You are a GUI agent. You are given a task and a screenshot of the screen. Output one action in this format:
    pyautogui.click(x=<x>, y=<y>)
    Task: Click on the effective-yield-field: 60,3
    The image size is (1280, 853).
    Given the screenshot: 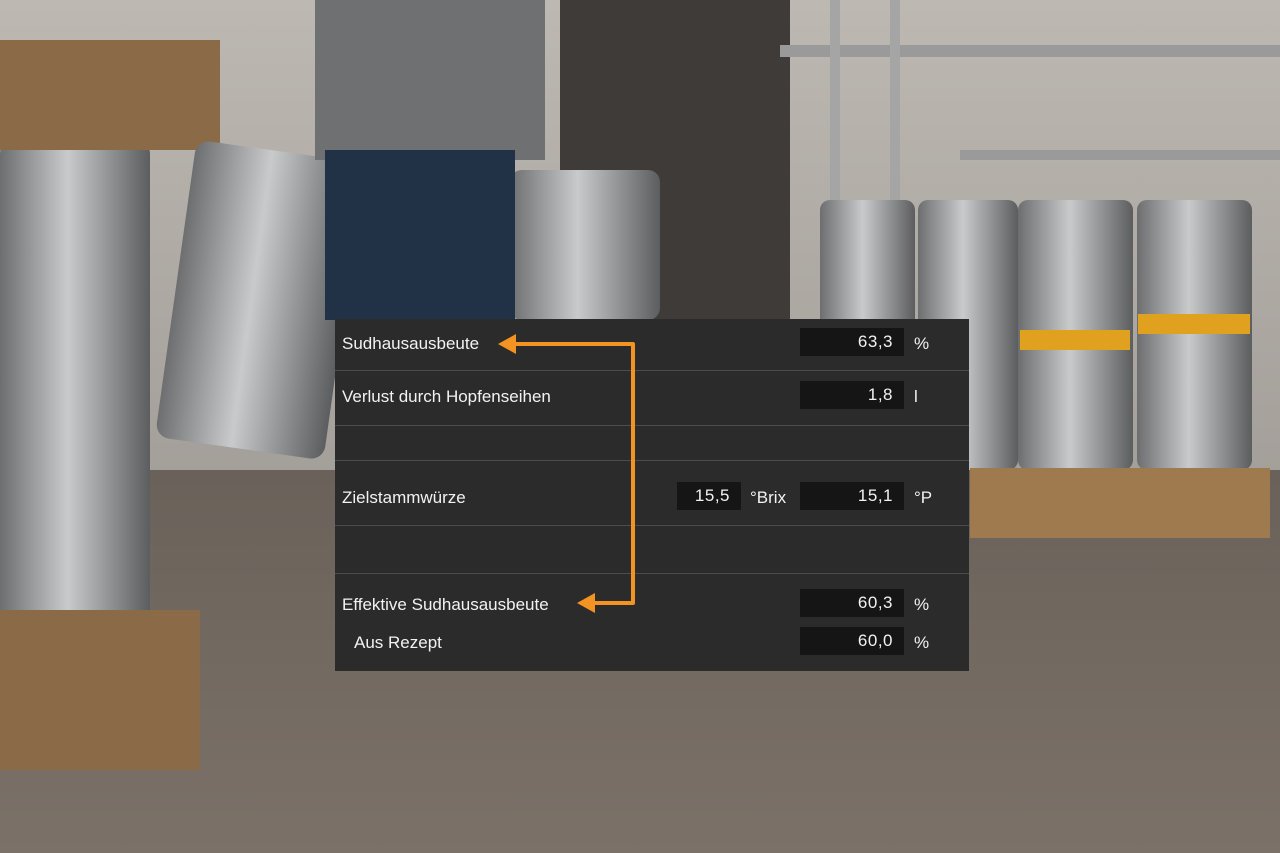 What is the action you would take?
    pyautogui.click(x=852, y=603)
    